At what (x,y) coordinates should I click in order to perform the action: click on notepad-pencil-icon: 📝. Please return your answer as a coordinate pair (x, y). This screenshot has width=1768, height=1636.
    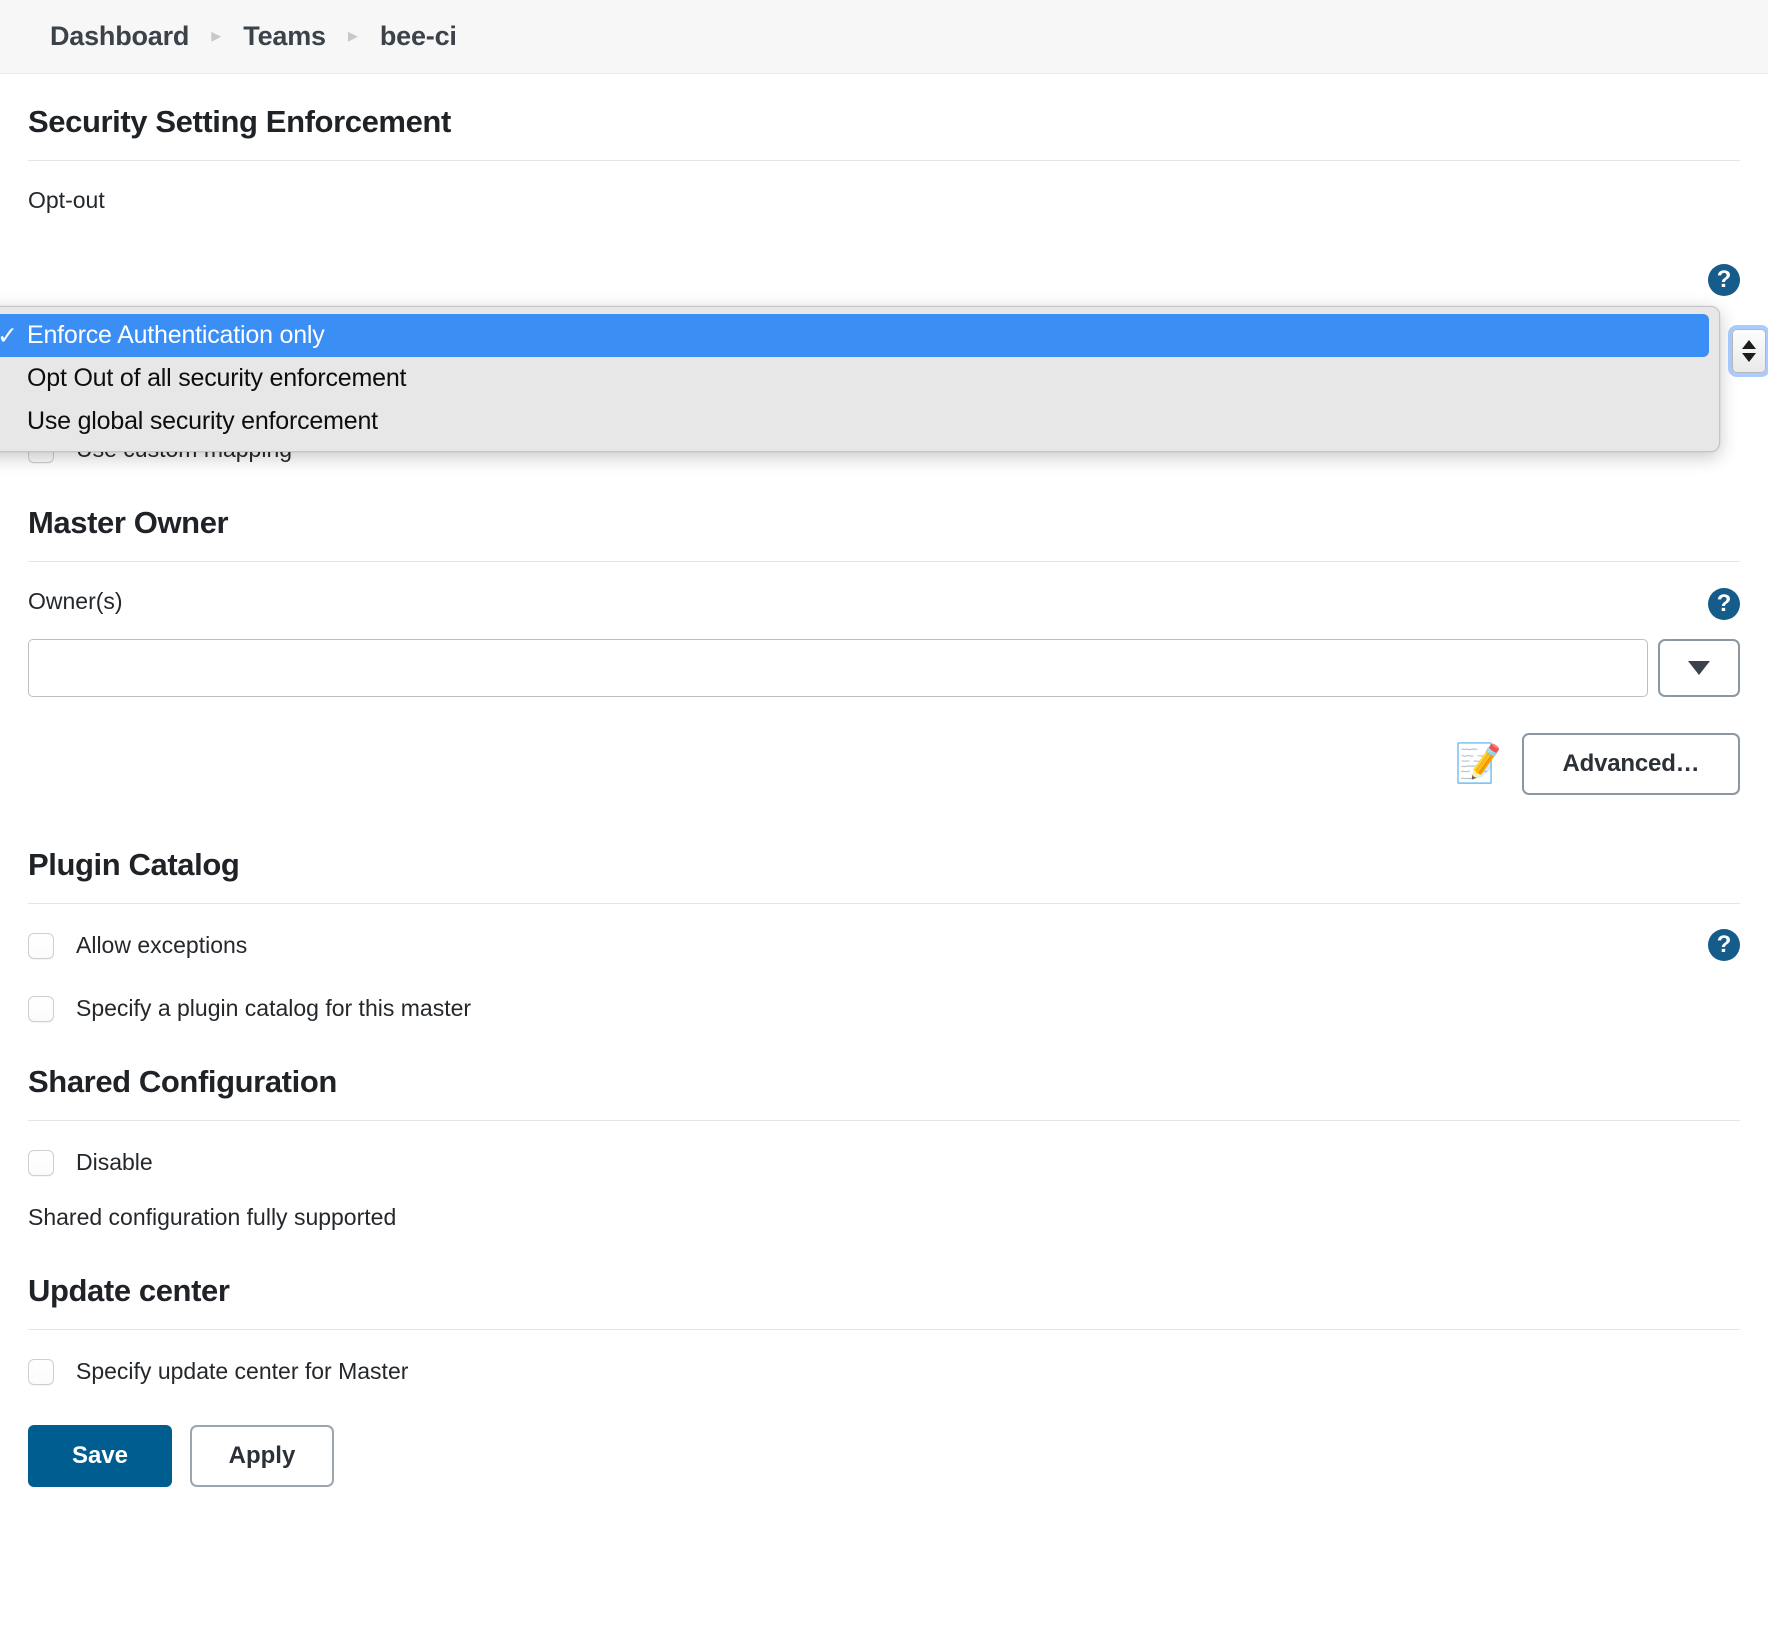
    Looking at the image, I should click on (1478, 764).